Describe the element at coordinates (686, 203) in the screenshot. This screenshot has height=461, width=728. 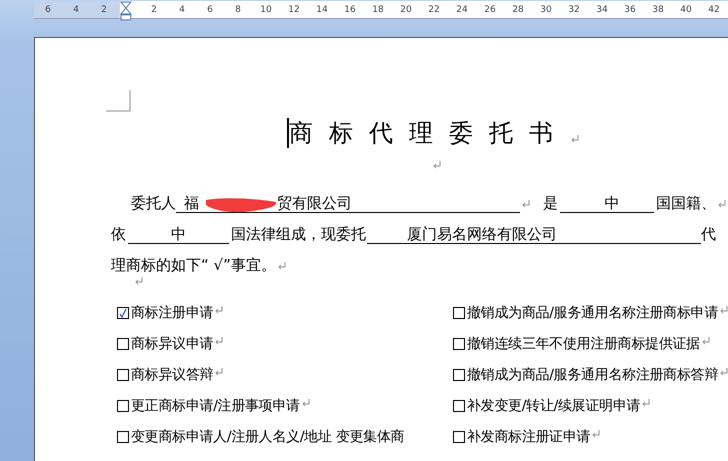
I see `nationality-suffix: 国国籍、` at that location.